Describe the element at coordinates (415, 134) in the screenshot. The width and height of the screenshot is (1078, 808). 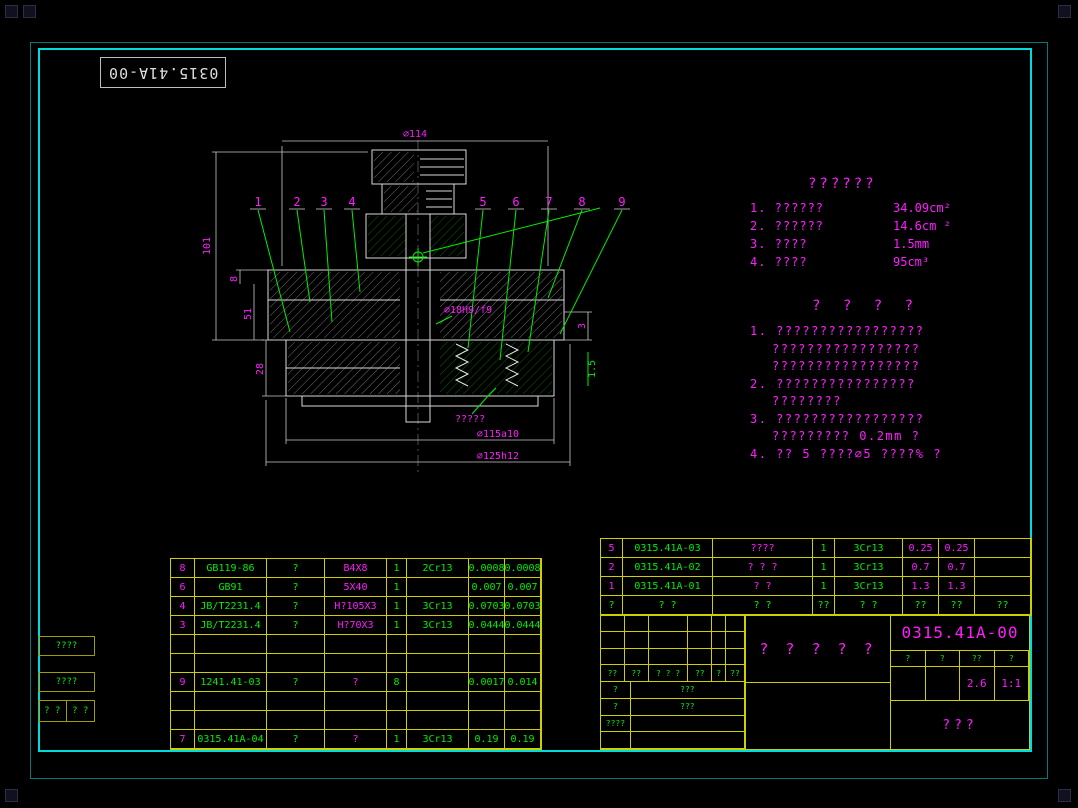
I see `dim-d114: ⌀114` at that location.